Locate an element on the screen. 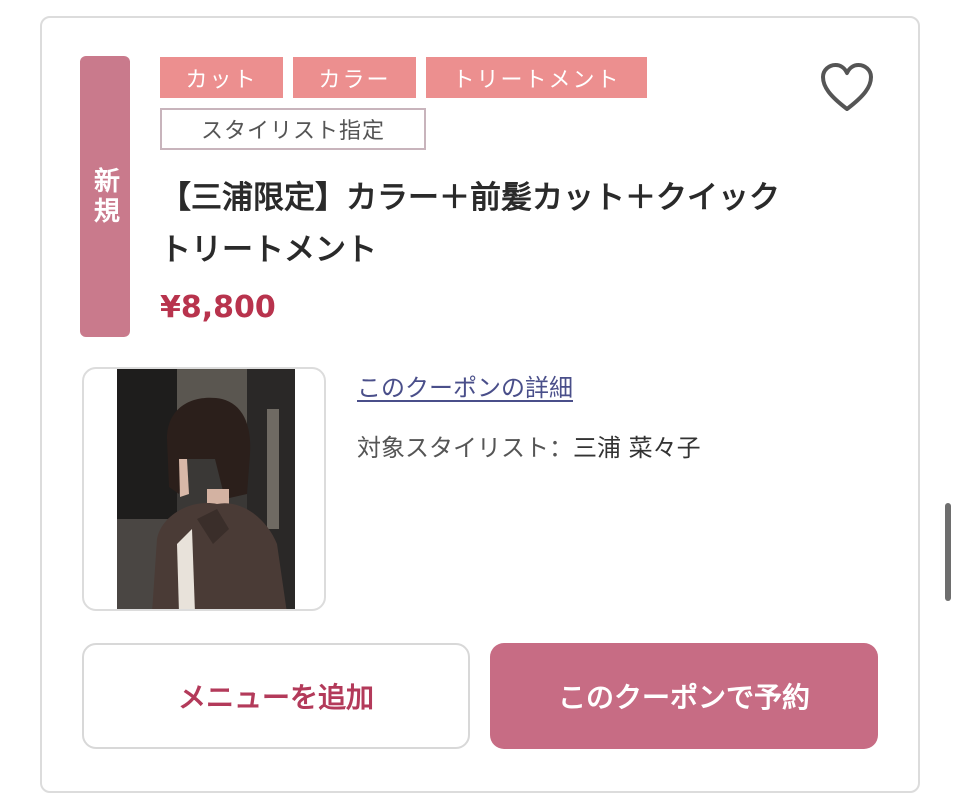  coupon-price: ¥8,800 is located at coordinates (218, 307).